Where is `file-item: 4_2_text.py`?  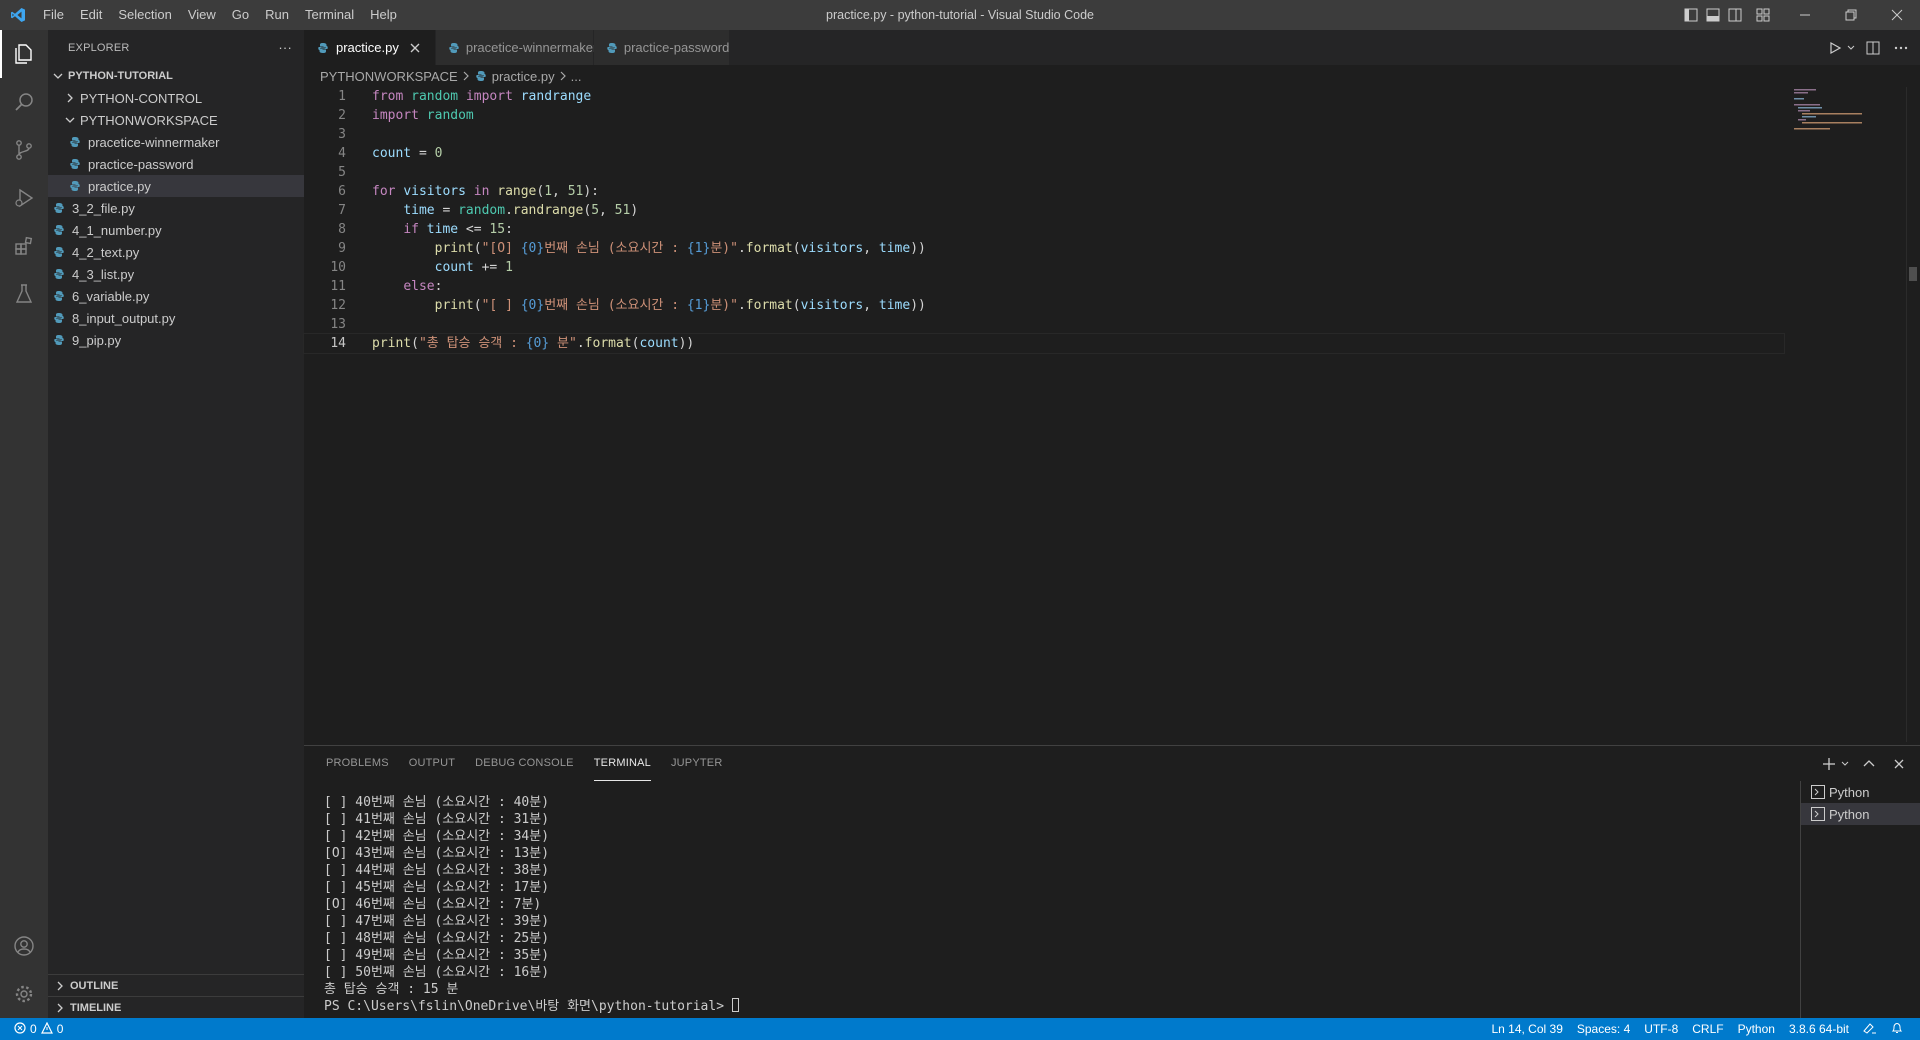 file-item: 4_2_text.py is located at coordinates (176, 252).